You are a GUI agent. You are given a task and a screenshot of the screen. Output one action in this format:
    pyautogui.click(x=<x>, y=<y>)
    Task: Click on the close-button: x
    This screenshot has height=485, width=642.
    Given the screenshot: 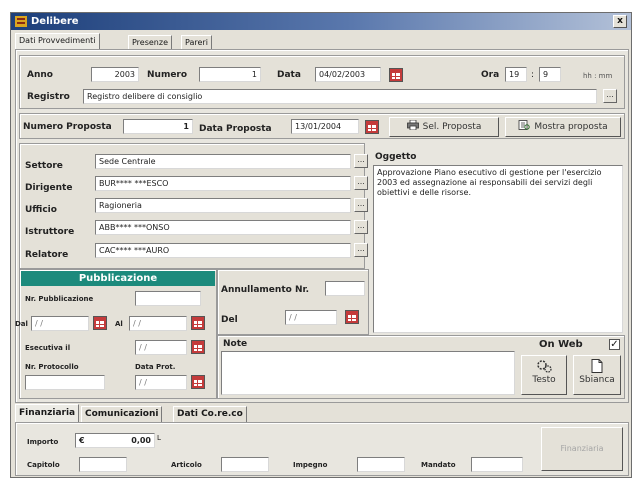 What is the action you would take?
    pyautogui.click(x=620, y=21)
    